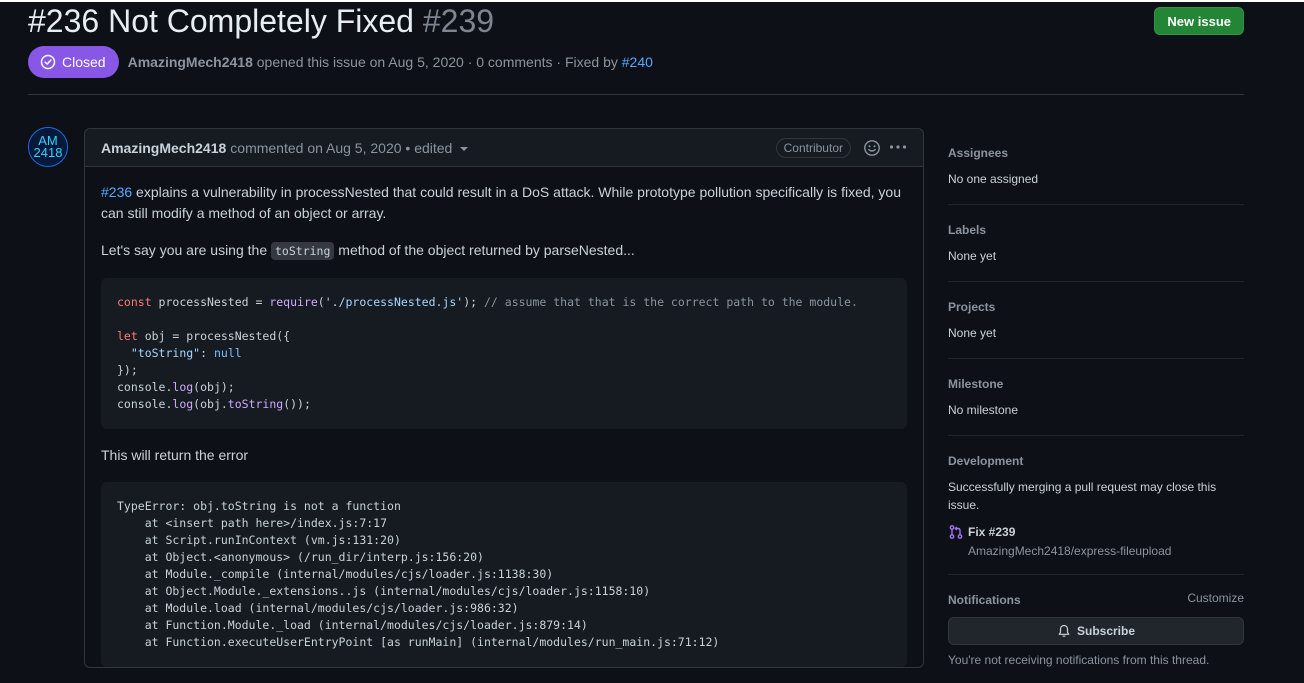 The height and width of the screenshot is (683, 1304). What do you see at coordinates (1096, 166) in the screenshot?
I see `sidebar-assignees: Assignees No one assigned` at bounding box center [1096, 166].